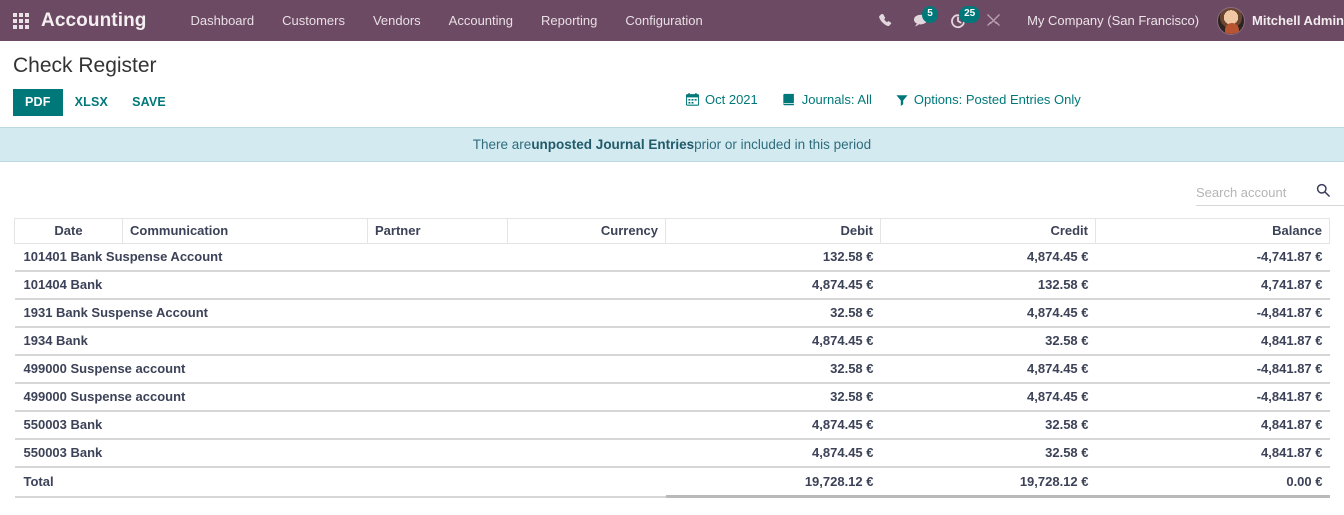 The image size is (1344, 515). I want to click on table-total-row: Total 19,728.12 €19,728.12 €0.00 €, so click(672, 482).